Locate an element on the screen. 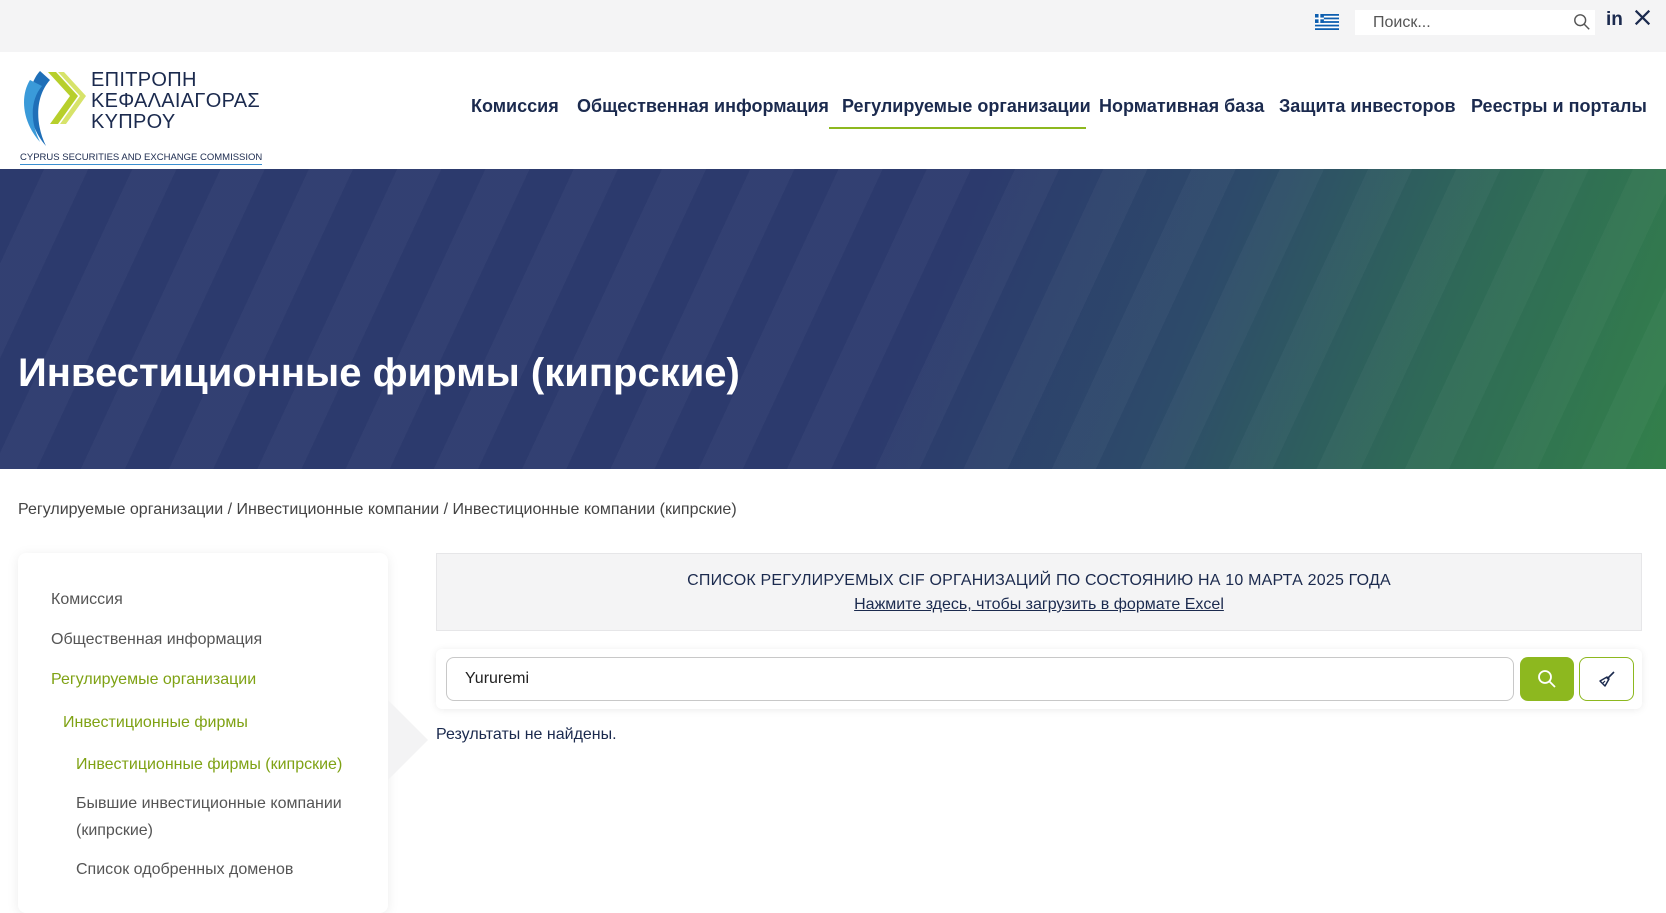 This screenshot has height=913, width=1666. top-search-input is located at coordinates (1460, 22).